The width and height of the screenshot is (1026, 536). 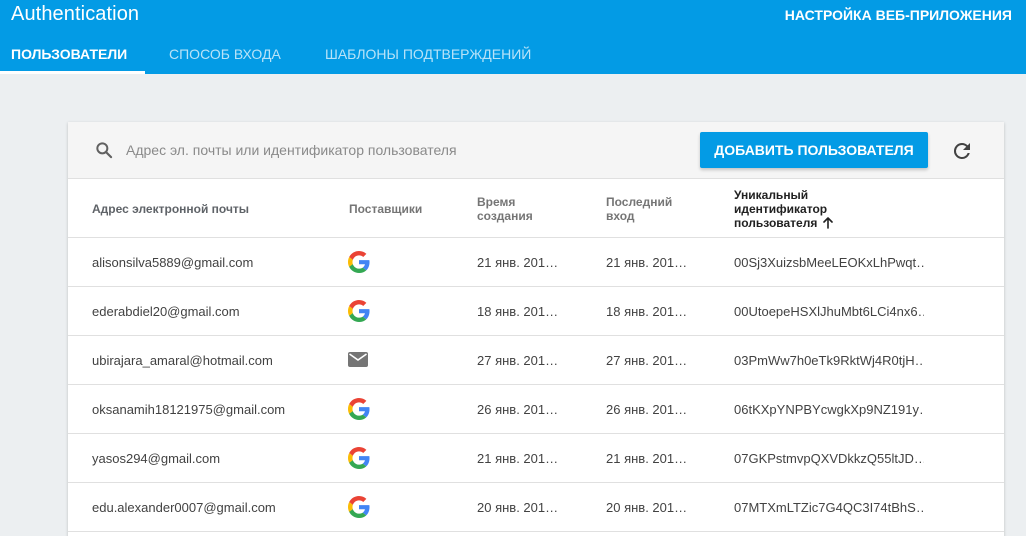 What do you see at coordinates (814, 150) in the screenshot?
I see `add-user-button: ДОБАВИТЬ ПОЛЬЗОВАТЕЛЯ` at bounding box center [814, 150].